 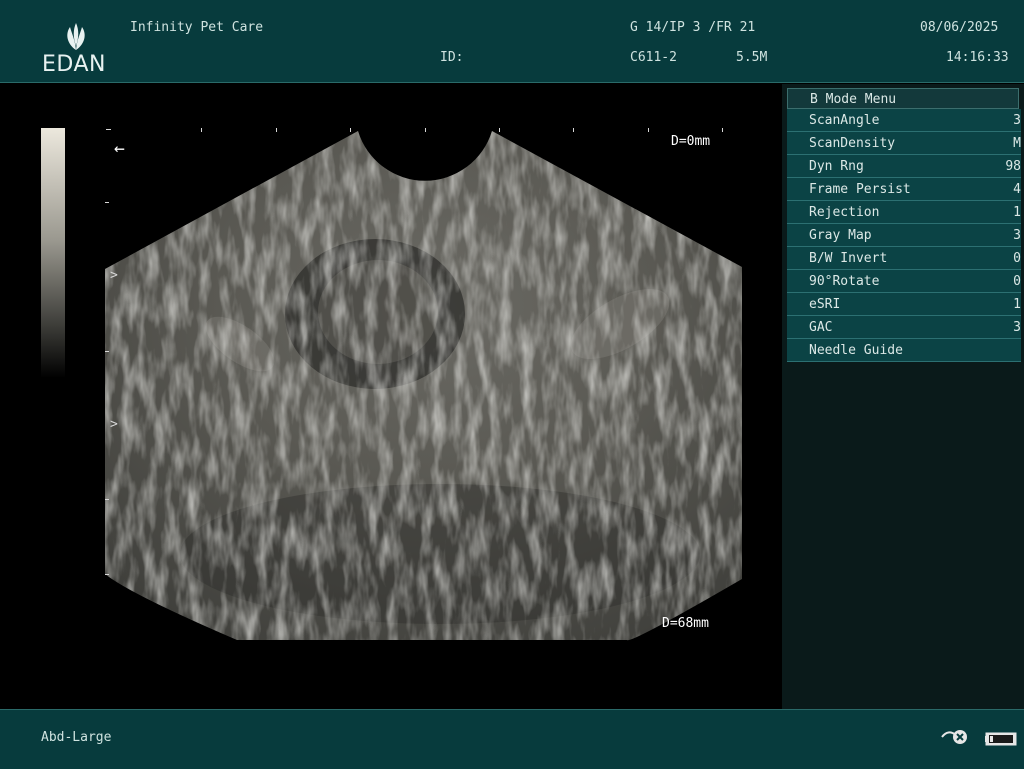 What do you see at coordinates (904, 166) in the screenshot?
I see `menu-item-dyn-rng: Dyn Rng 98` at bounding box center [904, 166].